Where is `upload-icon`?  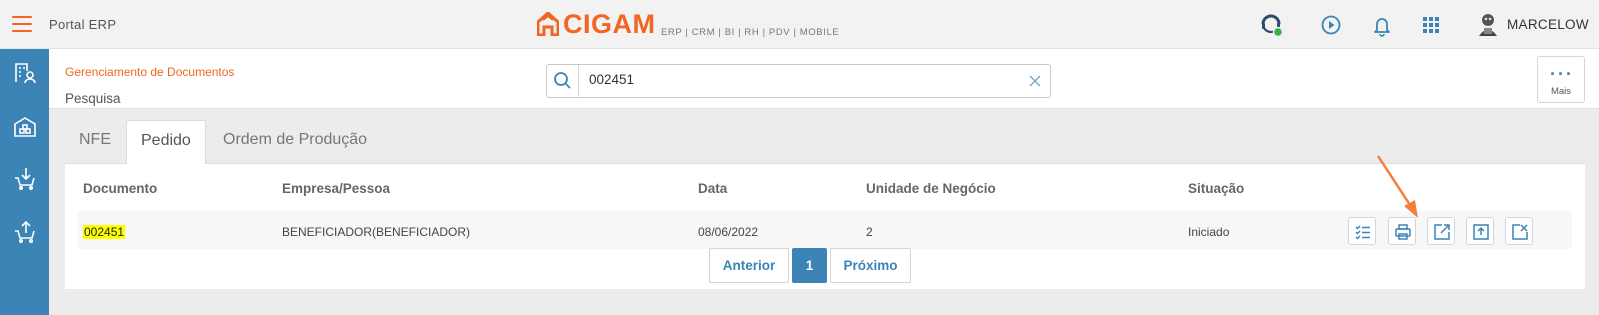 upload-icon is located at coordinates (1481, 232).